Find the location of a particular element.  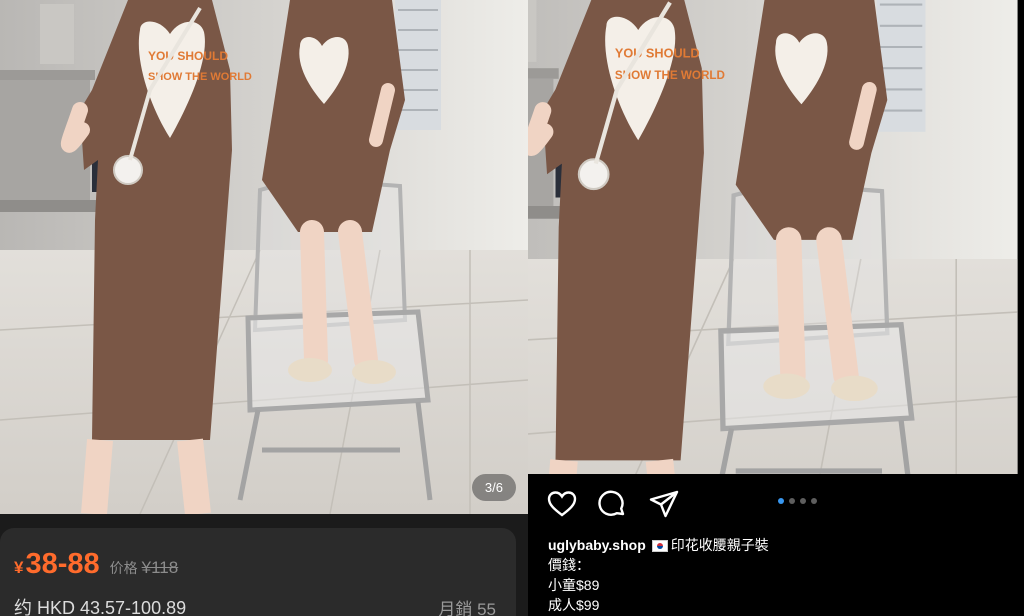

post-title: 印花收腰親子裝 is located at coordinates (719, 545).